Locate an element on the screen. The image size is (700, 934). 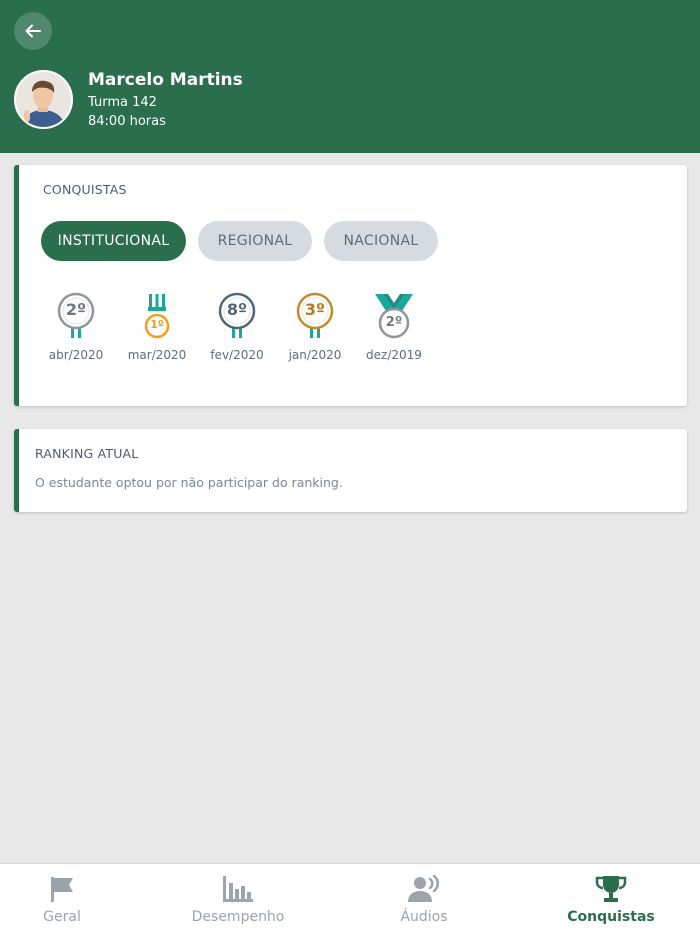
medal-rank: 3º is located at coordinates (315, 309).